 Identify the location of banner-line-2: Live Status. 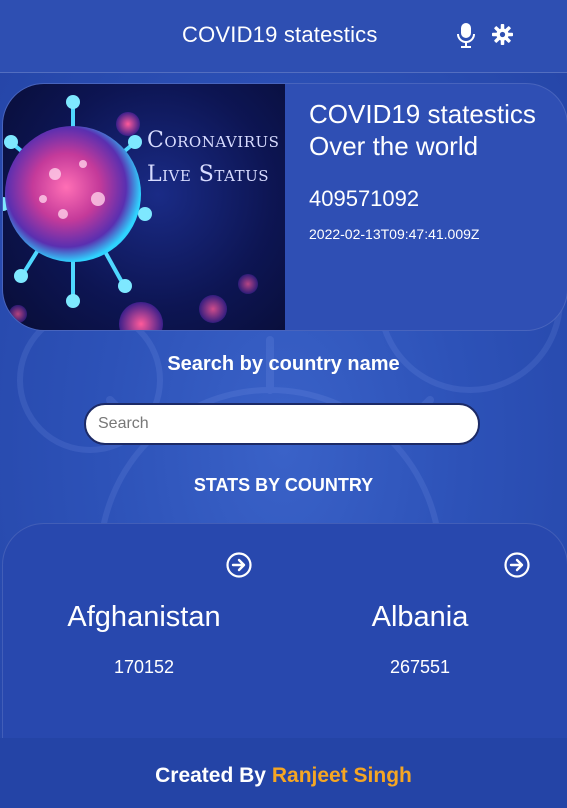
(208, 174).